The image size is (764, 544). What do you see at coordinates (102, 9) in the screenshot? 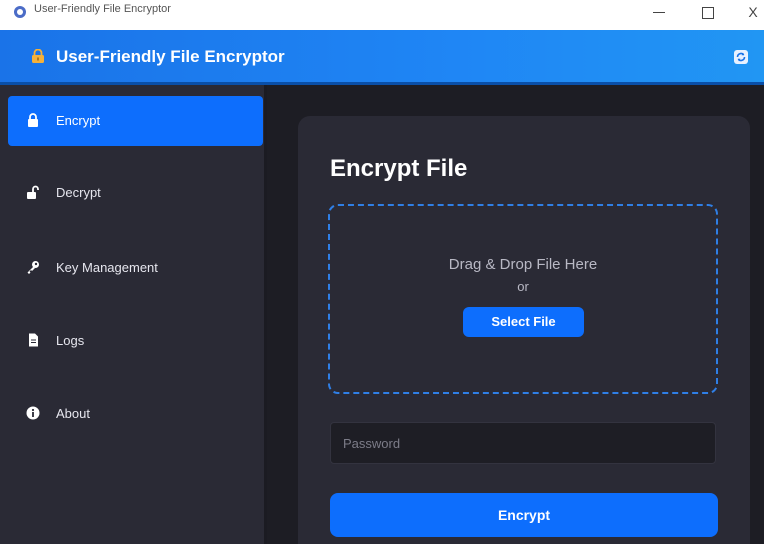
I see `window-title: User-Friendly File Encryptor` at bounding box center [102, 9].